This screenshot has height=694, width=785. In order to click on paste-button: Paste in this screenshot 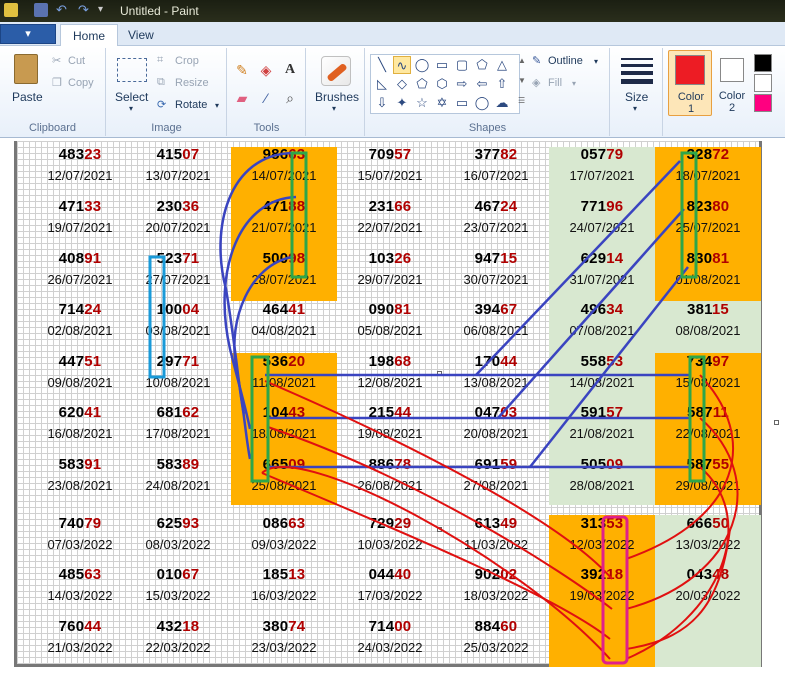, I will do `click(28, 80)`.